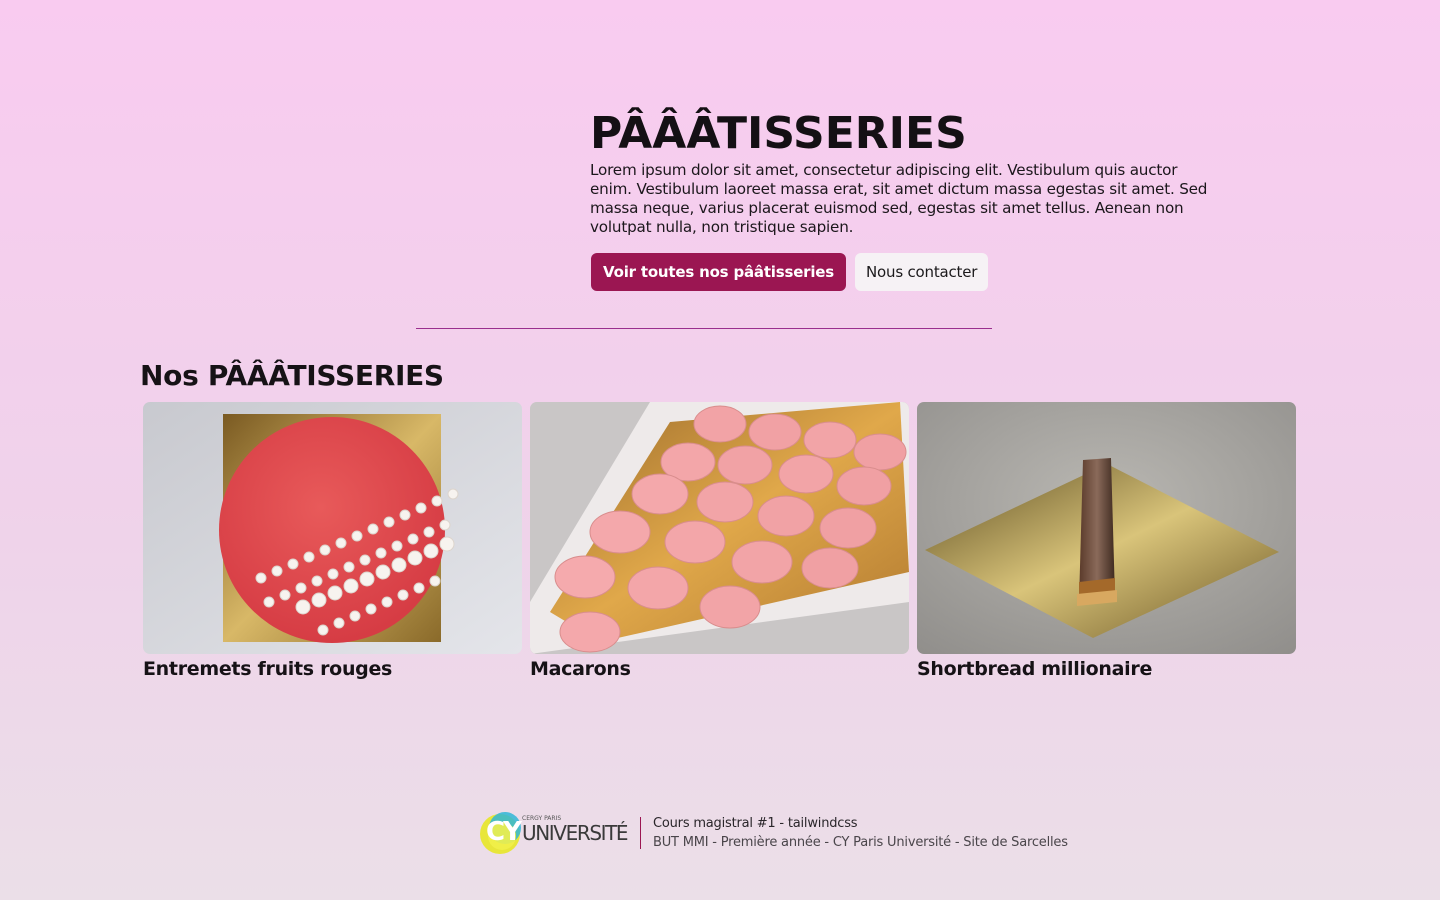  I want to click on pink-macarons-illustration, so click(719, 528).